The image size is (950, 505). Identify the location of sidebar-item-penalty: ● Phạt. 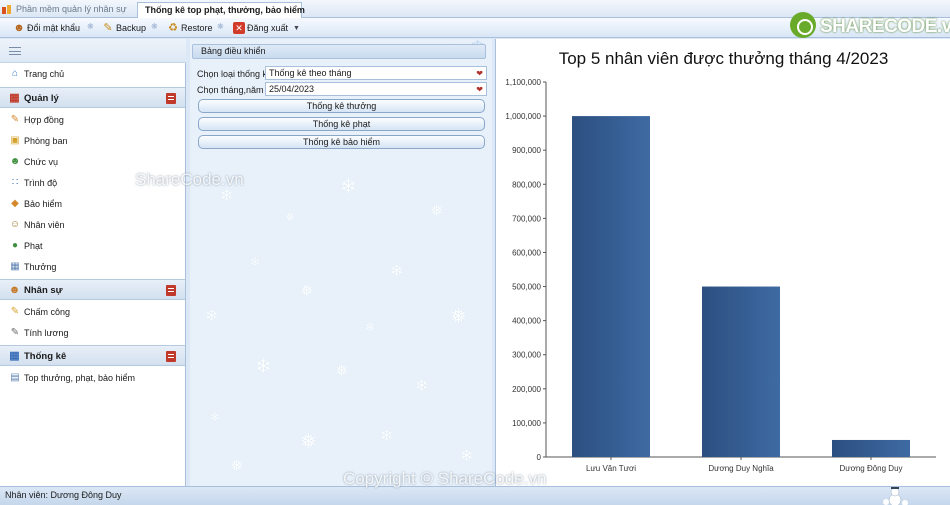
(92, 246).